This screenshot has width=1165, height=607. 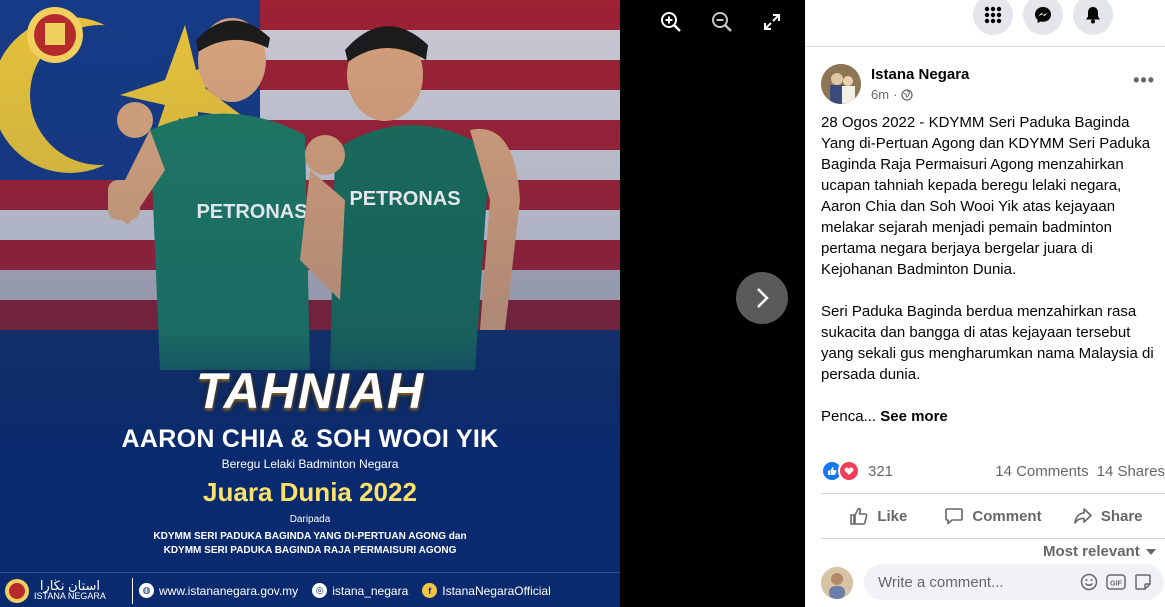 What do you see at coordinates (988, 416) in the screenshot?
I see `post-paragraph-3: Penca... See more` at bounding box center [988, 416].